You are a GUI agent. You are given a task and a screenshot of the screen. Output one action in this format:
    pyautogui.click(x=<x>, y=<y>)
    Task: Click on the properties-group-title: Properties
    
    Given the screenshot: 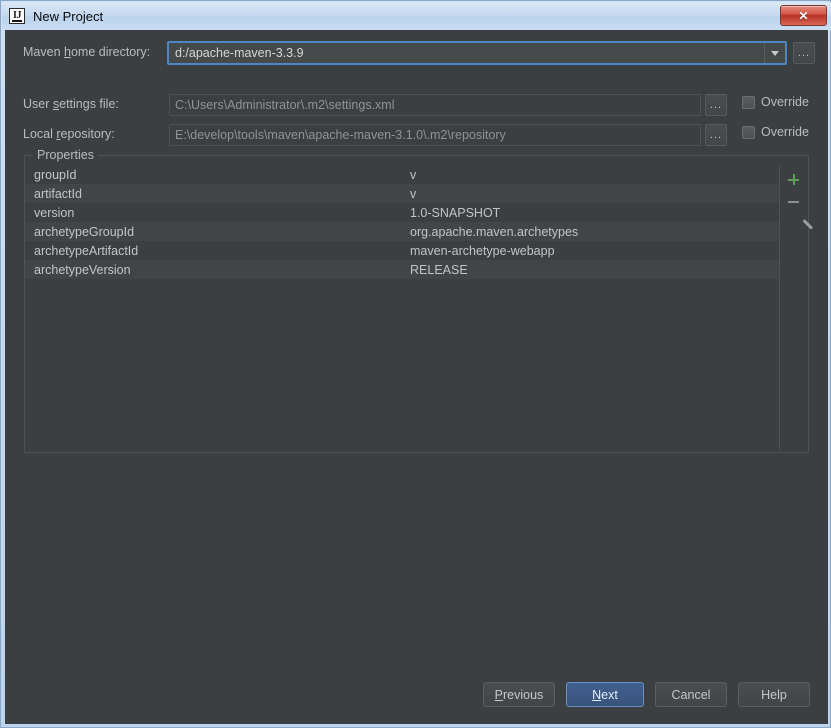 What is the action you would take?
    pyautogui.click(x=65, y=155)
    